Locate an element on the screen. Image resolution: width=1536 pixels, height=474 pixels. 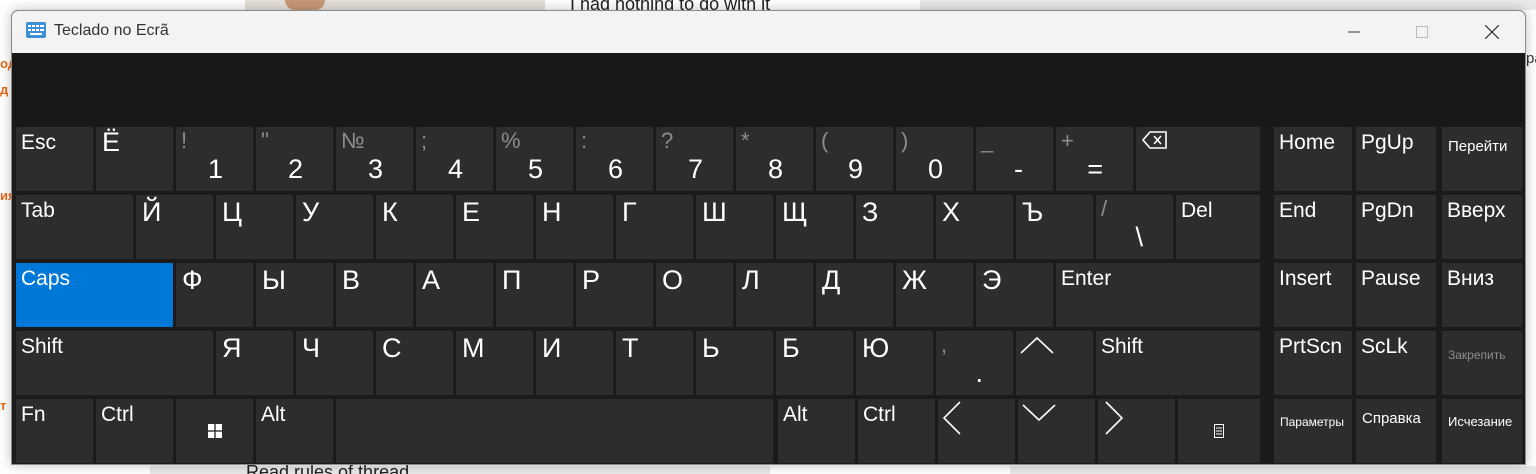
key-pgdn: PgDn is located at coordinates (1396, 227).